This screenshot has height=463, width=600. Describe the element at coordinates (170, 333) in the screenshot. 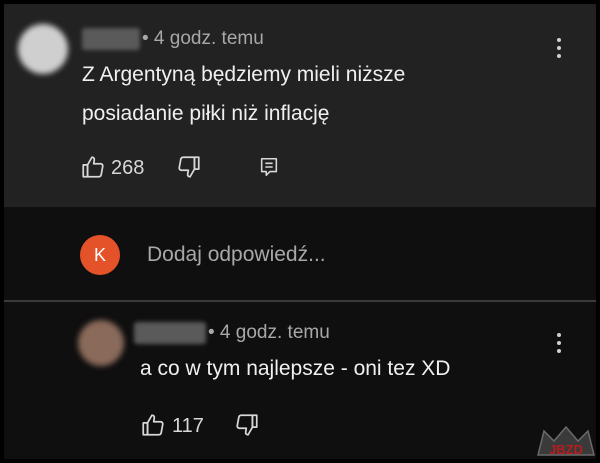

I see `reply-username-redacted` at that location.